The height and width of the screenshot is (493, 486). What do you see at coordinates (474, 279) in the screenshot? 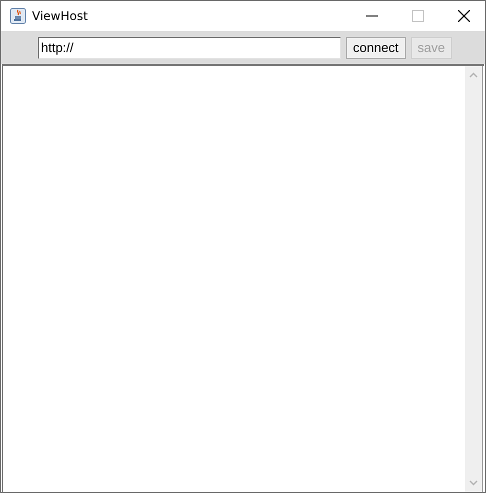
I see `scrollbar` at bounding box center [474, 279].